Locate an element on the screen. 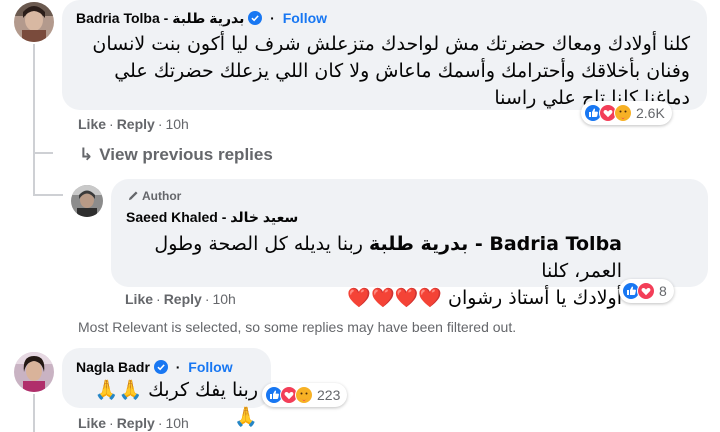 The image size is (720, 432). author-name: Nagla Badr is located at coordinates (113, 367).